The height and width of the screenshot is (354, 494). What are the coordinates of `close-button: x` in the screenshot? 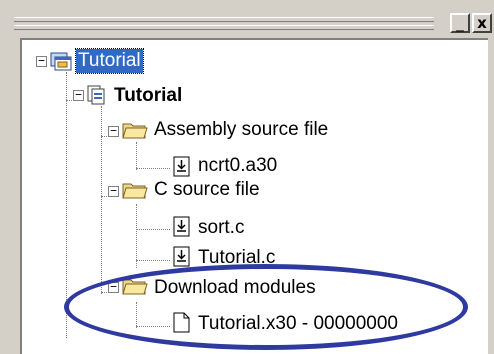 It's located at (482, 23).